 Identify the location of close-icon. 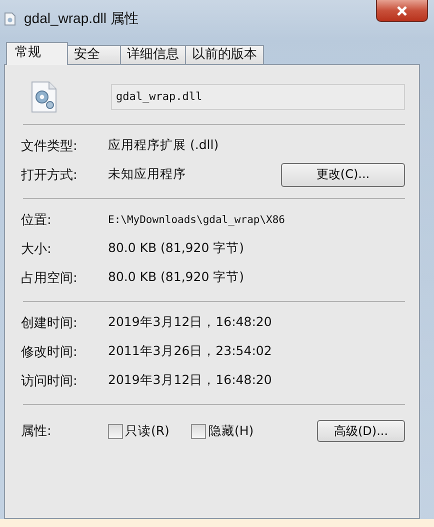
(402, 10).